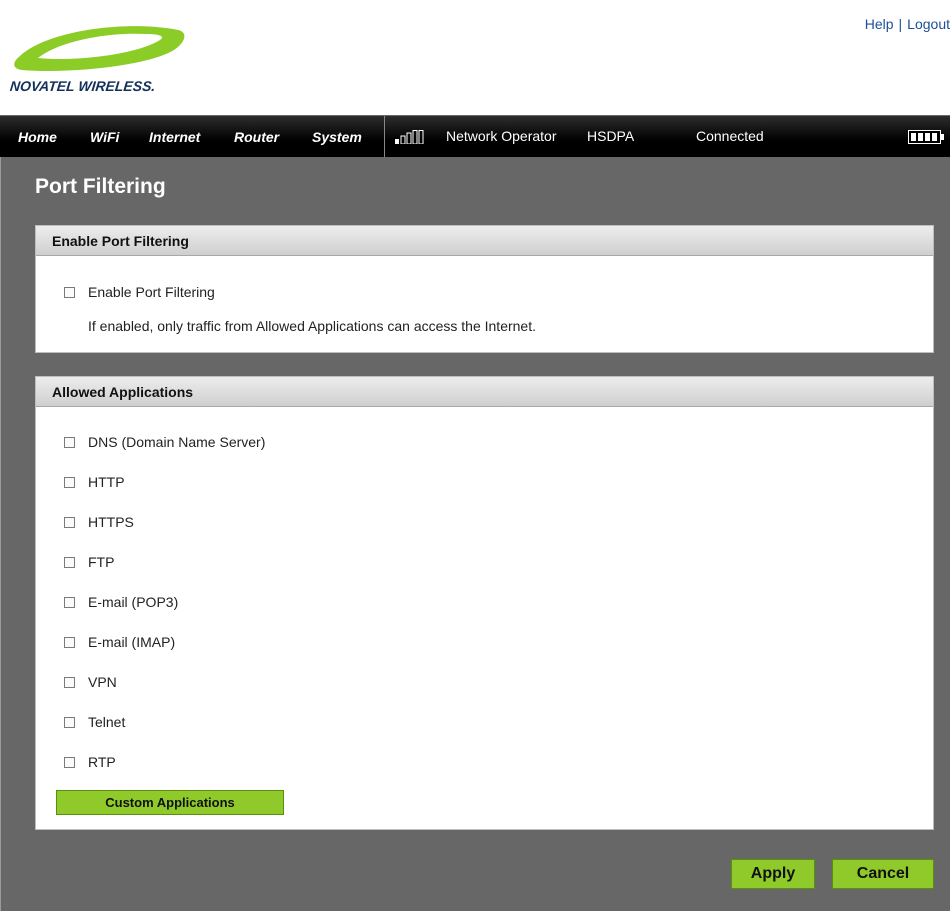 Image resolution: width=950 pixels, height=911 pixels. I want to click on https-checkbox, so click(69, 522).